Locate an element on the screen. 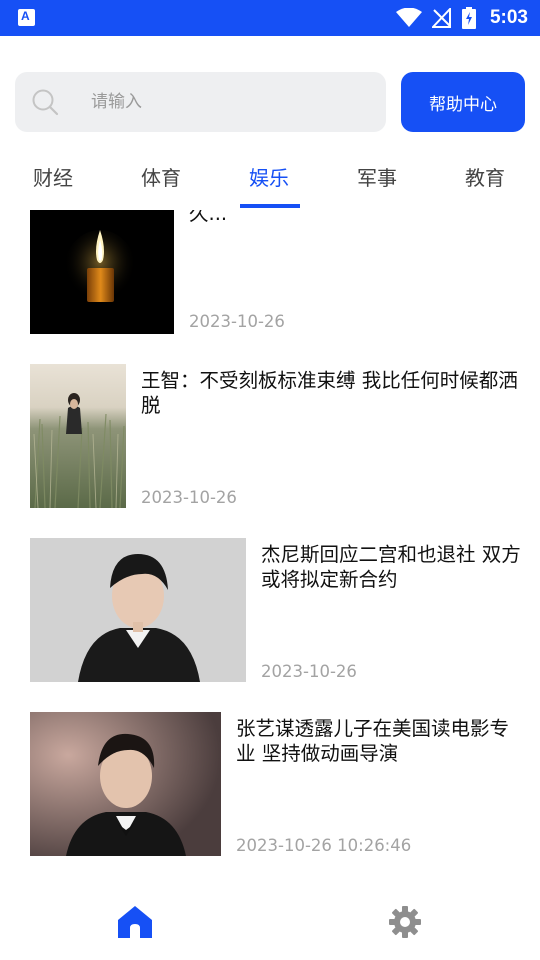  tab-sports: 体育 is located at coordinates (161, 176).